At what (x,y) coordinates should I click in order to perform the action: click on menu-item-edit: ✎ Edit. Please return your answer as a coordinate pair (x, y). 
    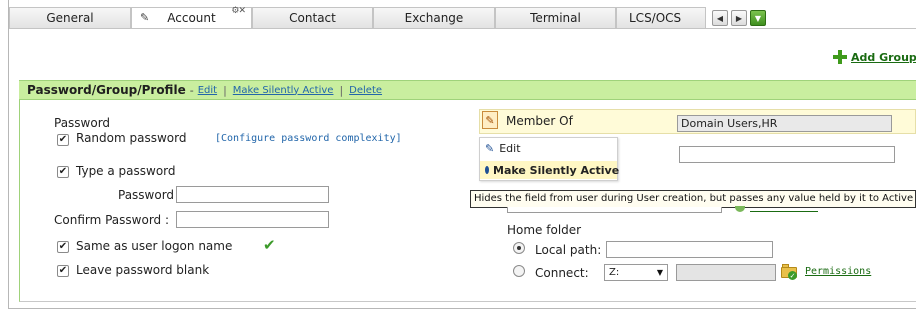
    Looking at the image, I should click on (503, 148).